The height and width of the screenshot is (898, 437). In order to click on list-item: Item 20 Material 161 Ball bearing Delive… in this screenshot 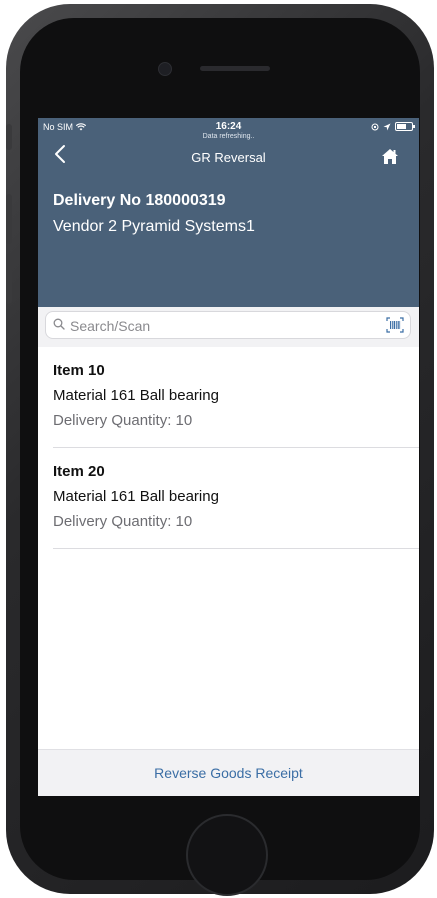, I will do `click(228, 498)`.